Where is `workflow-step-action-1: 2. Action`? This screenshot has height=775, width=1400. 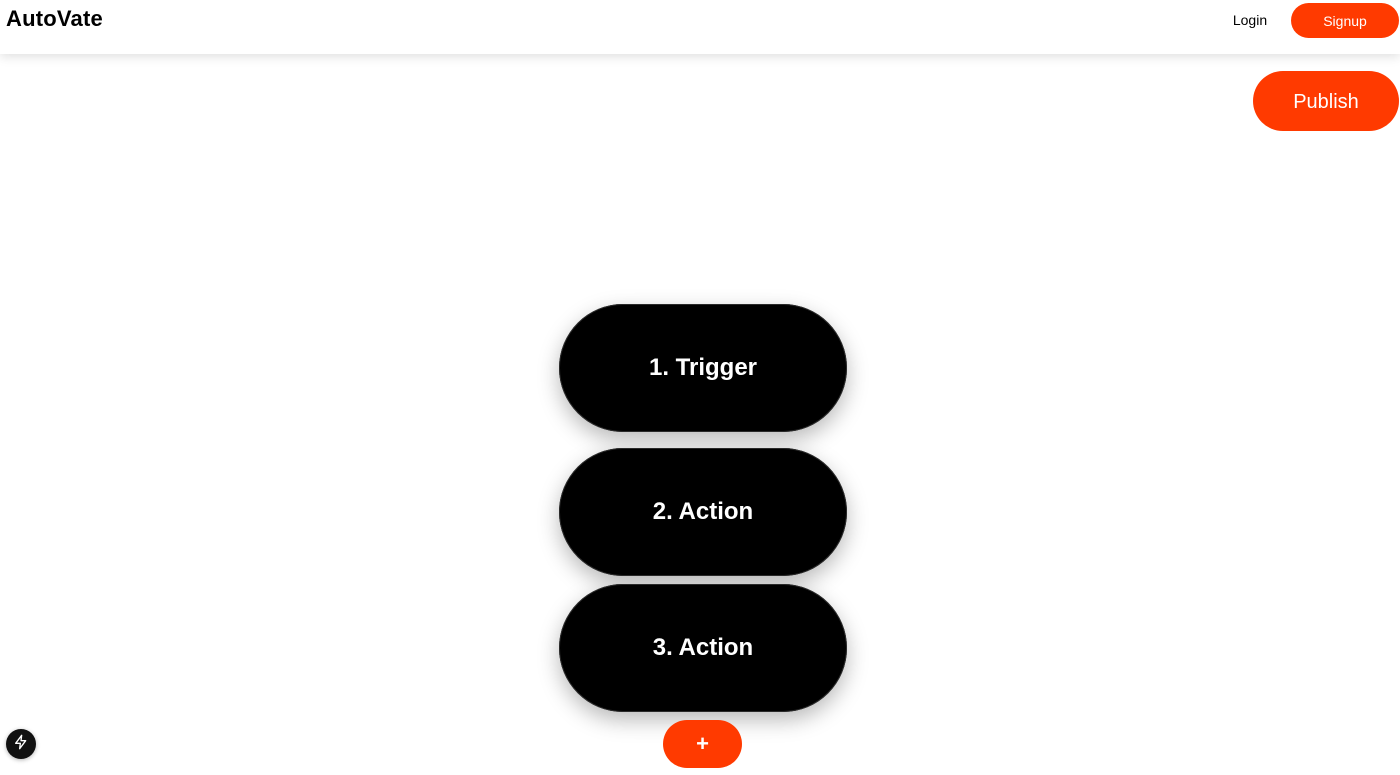 workflow-step-action-1: 2. Action is located at coordinates (703, 512).